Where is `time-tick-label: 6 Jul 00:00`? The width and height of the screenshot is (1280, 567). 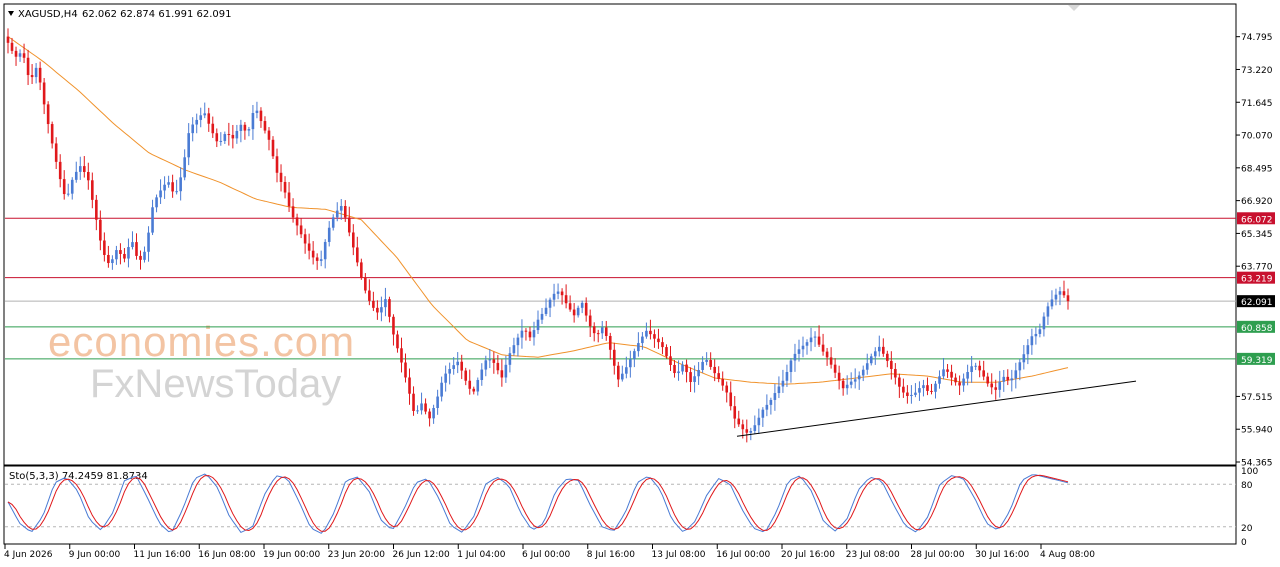 time-tick-label: 6 Jul 00:00 is located at coordinates (546, 555).